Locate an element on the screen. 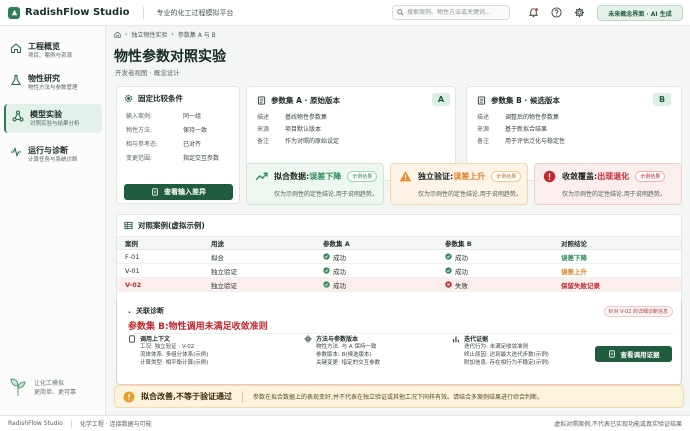 This screenshot has height=431, width=690. result-label: 收敛覆盖: is located at coordinates (580, 176).